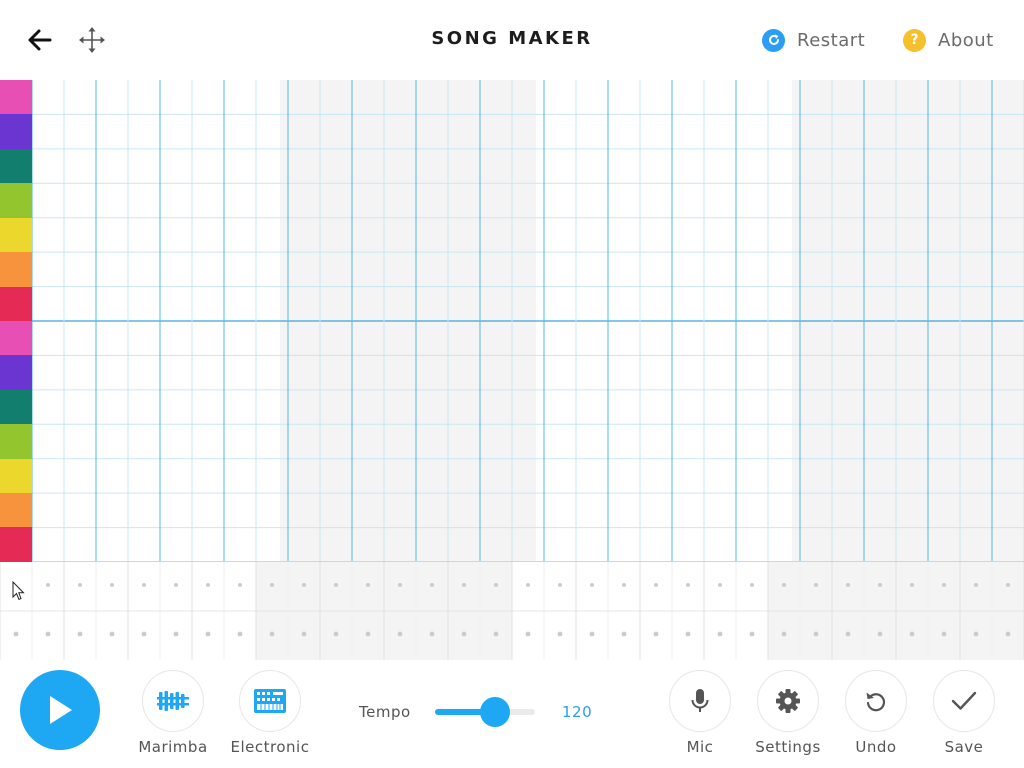 This screenshot has height=768, width=1024. Describe the element at coordinates (700, 700) in the screenshot. I see `mic-icon` at that location.